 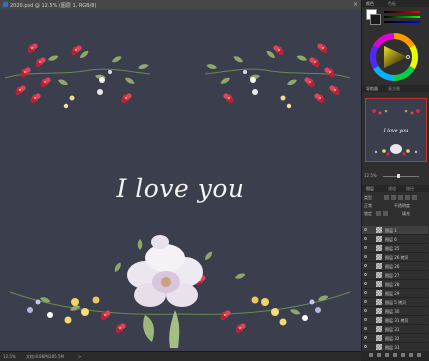 I want to click on lock-pixels-icon, so click(x=378, y=213).